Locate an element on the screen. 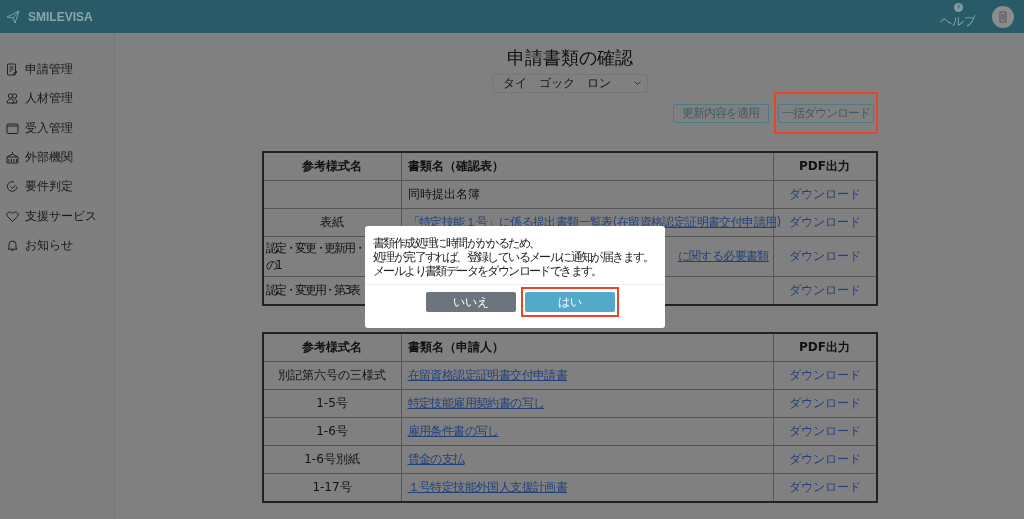 The image size is (1024, 519). bell-icon is located at coordinates (12, 245).